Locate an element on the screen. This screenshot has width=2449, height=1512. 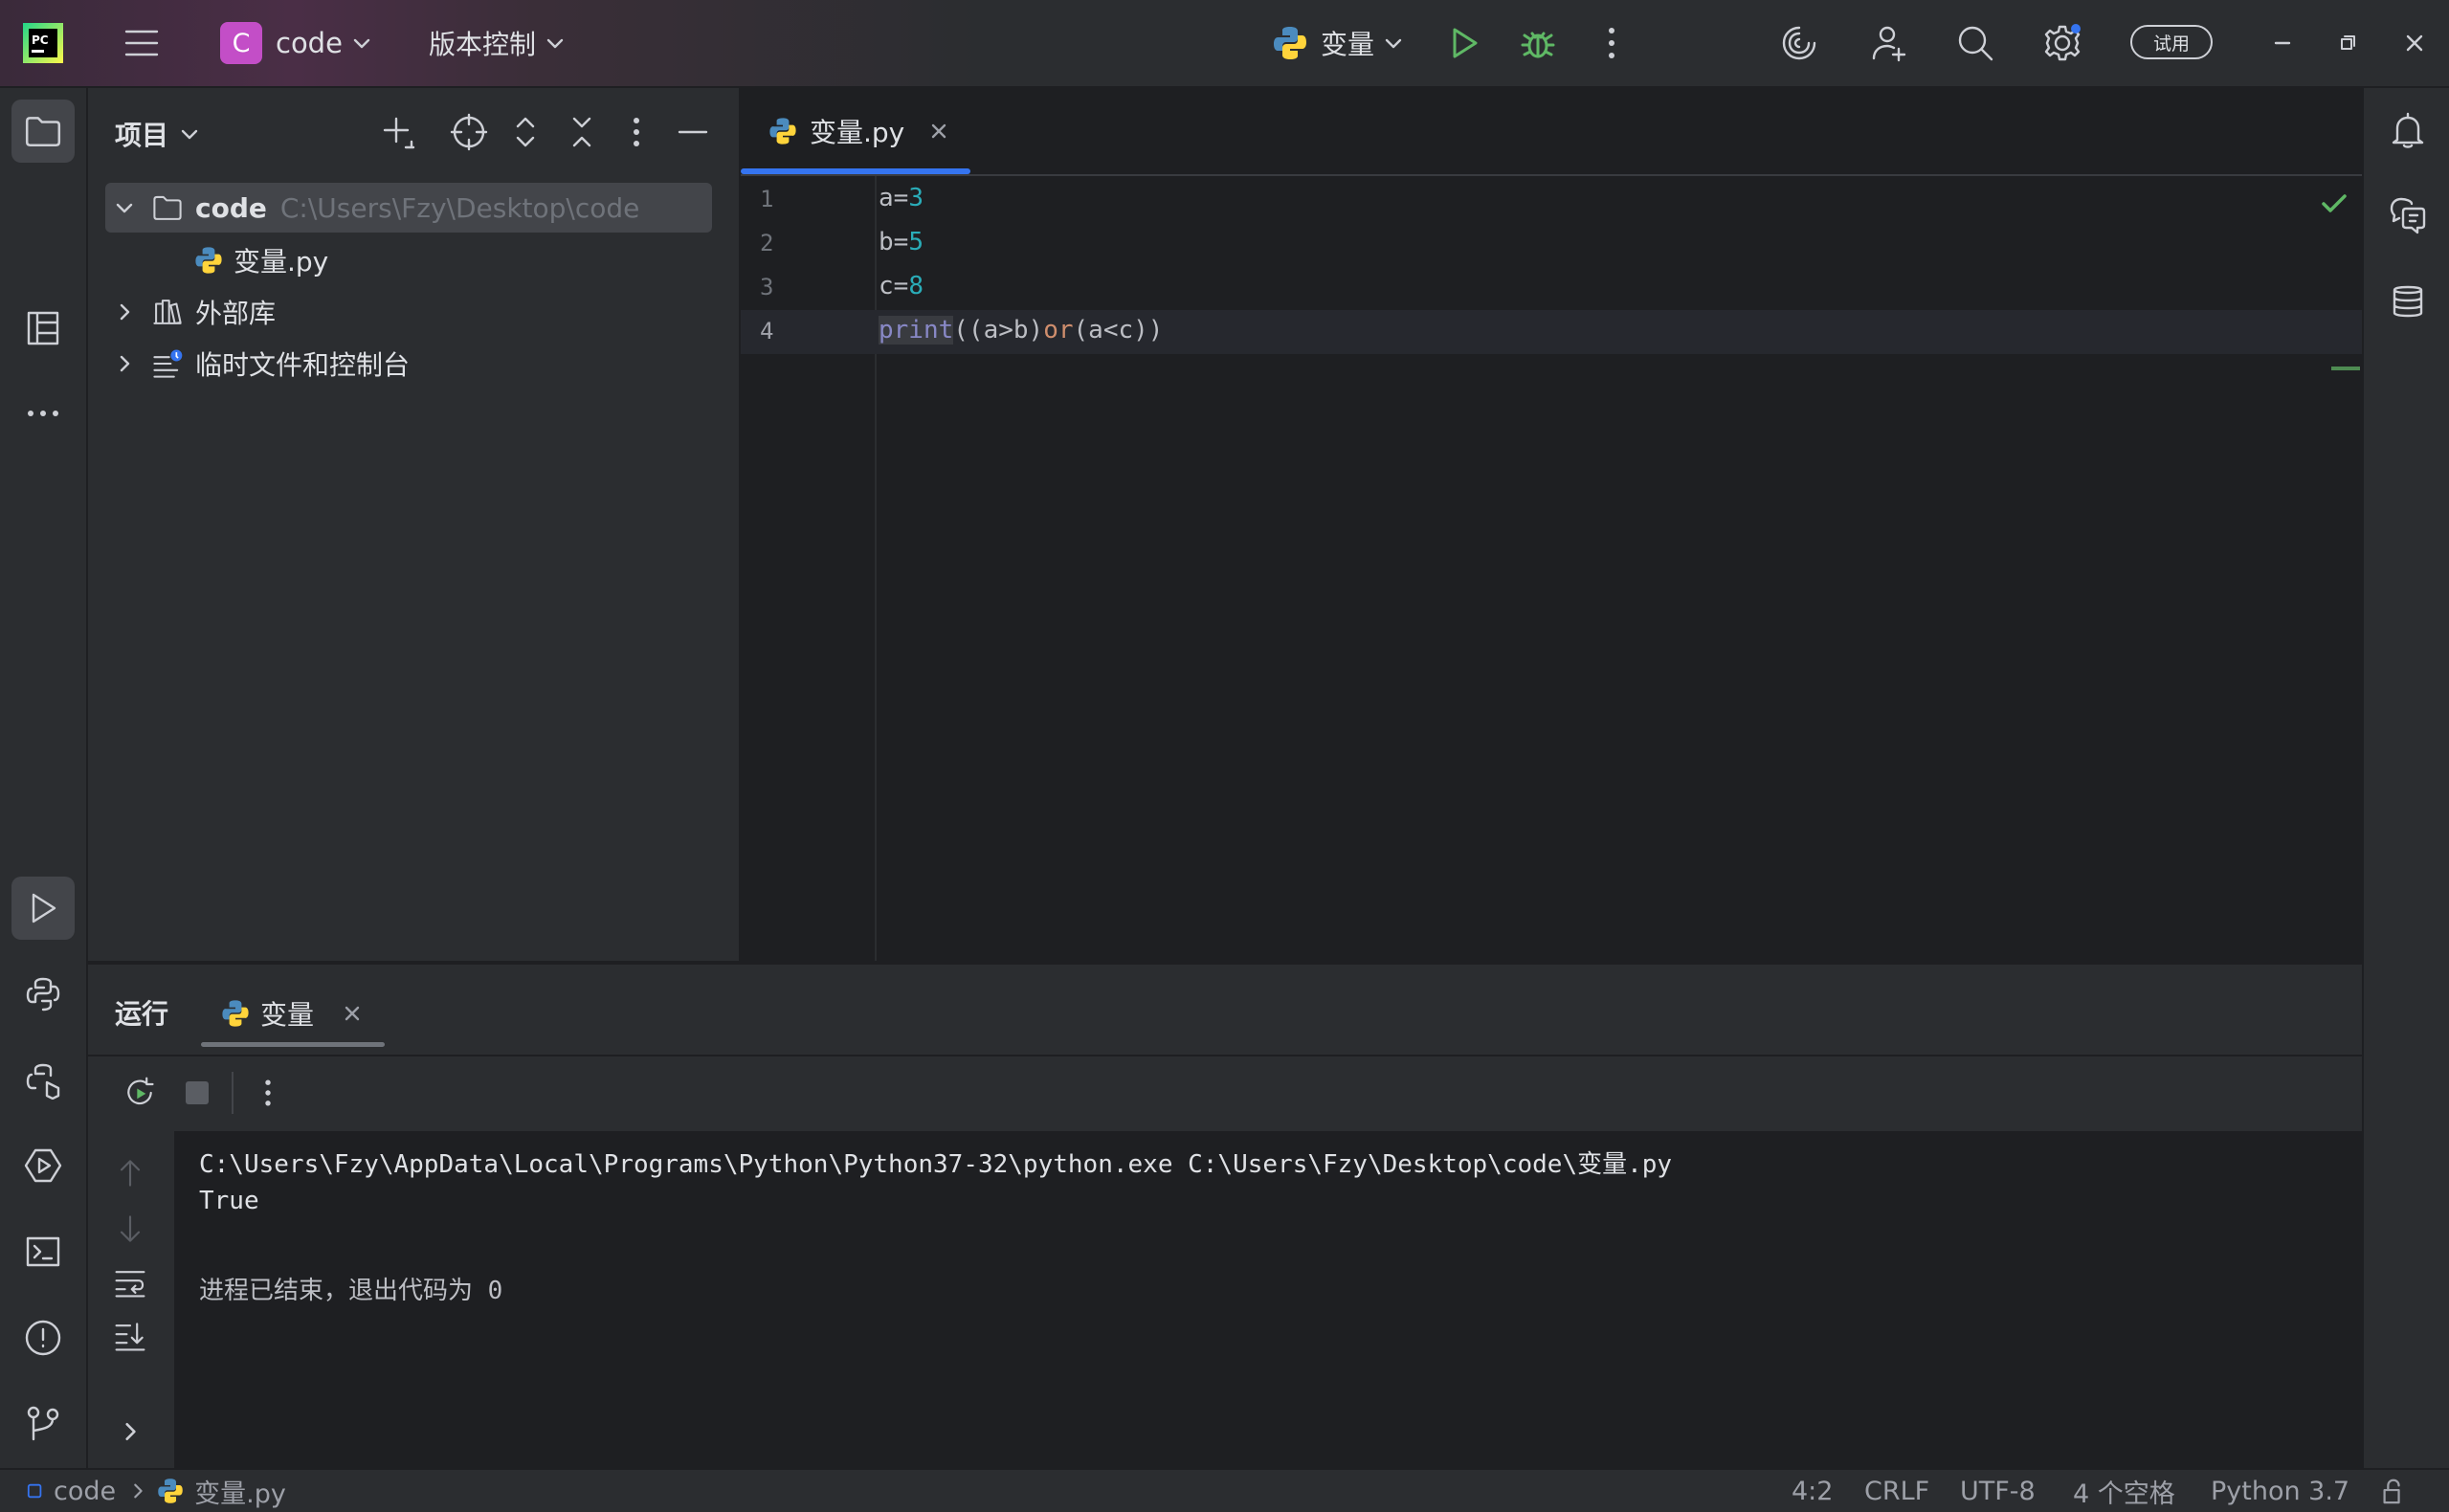
tree-item-file: 变量.py is located at coordinates (260, 260).